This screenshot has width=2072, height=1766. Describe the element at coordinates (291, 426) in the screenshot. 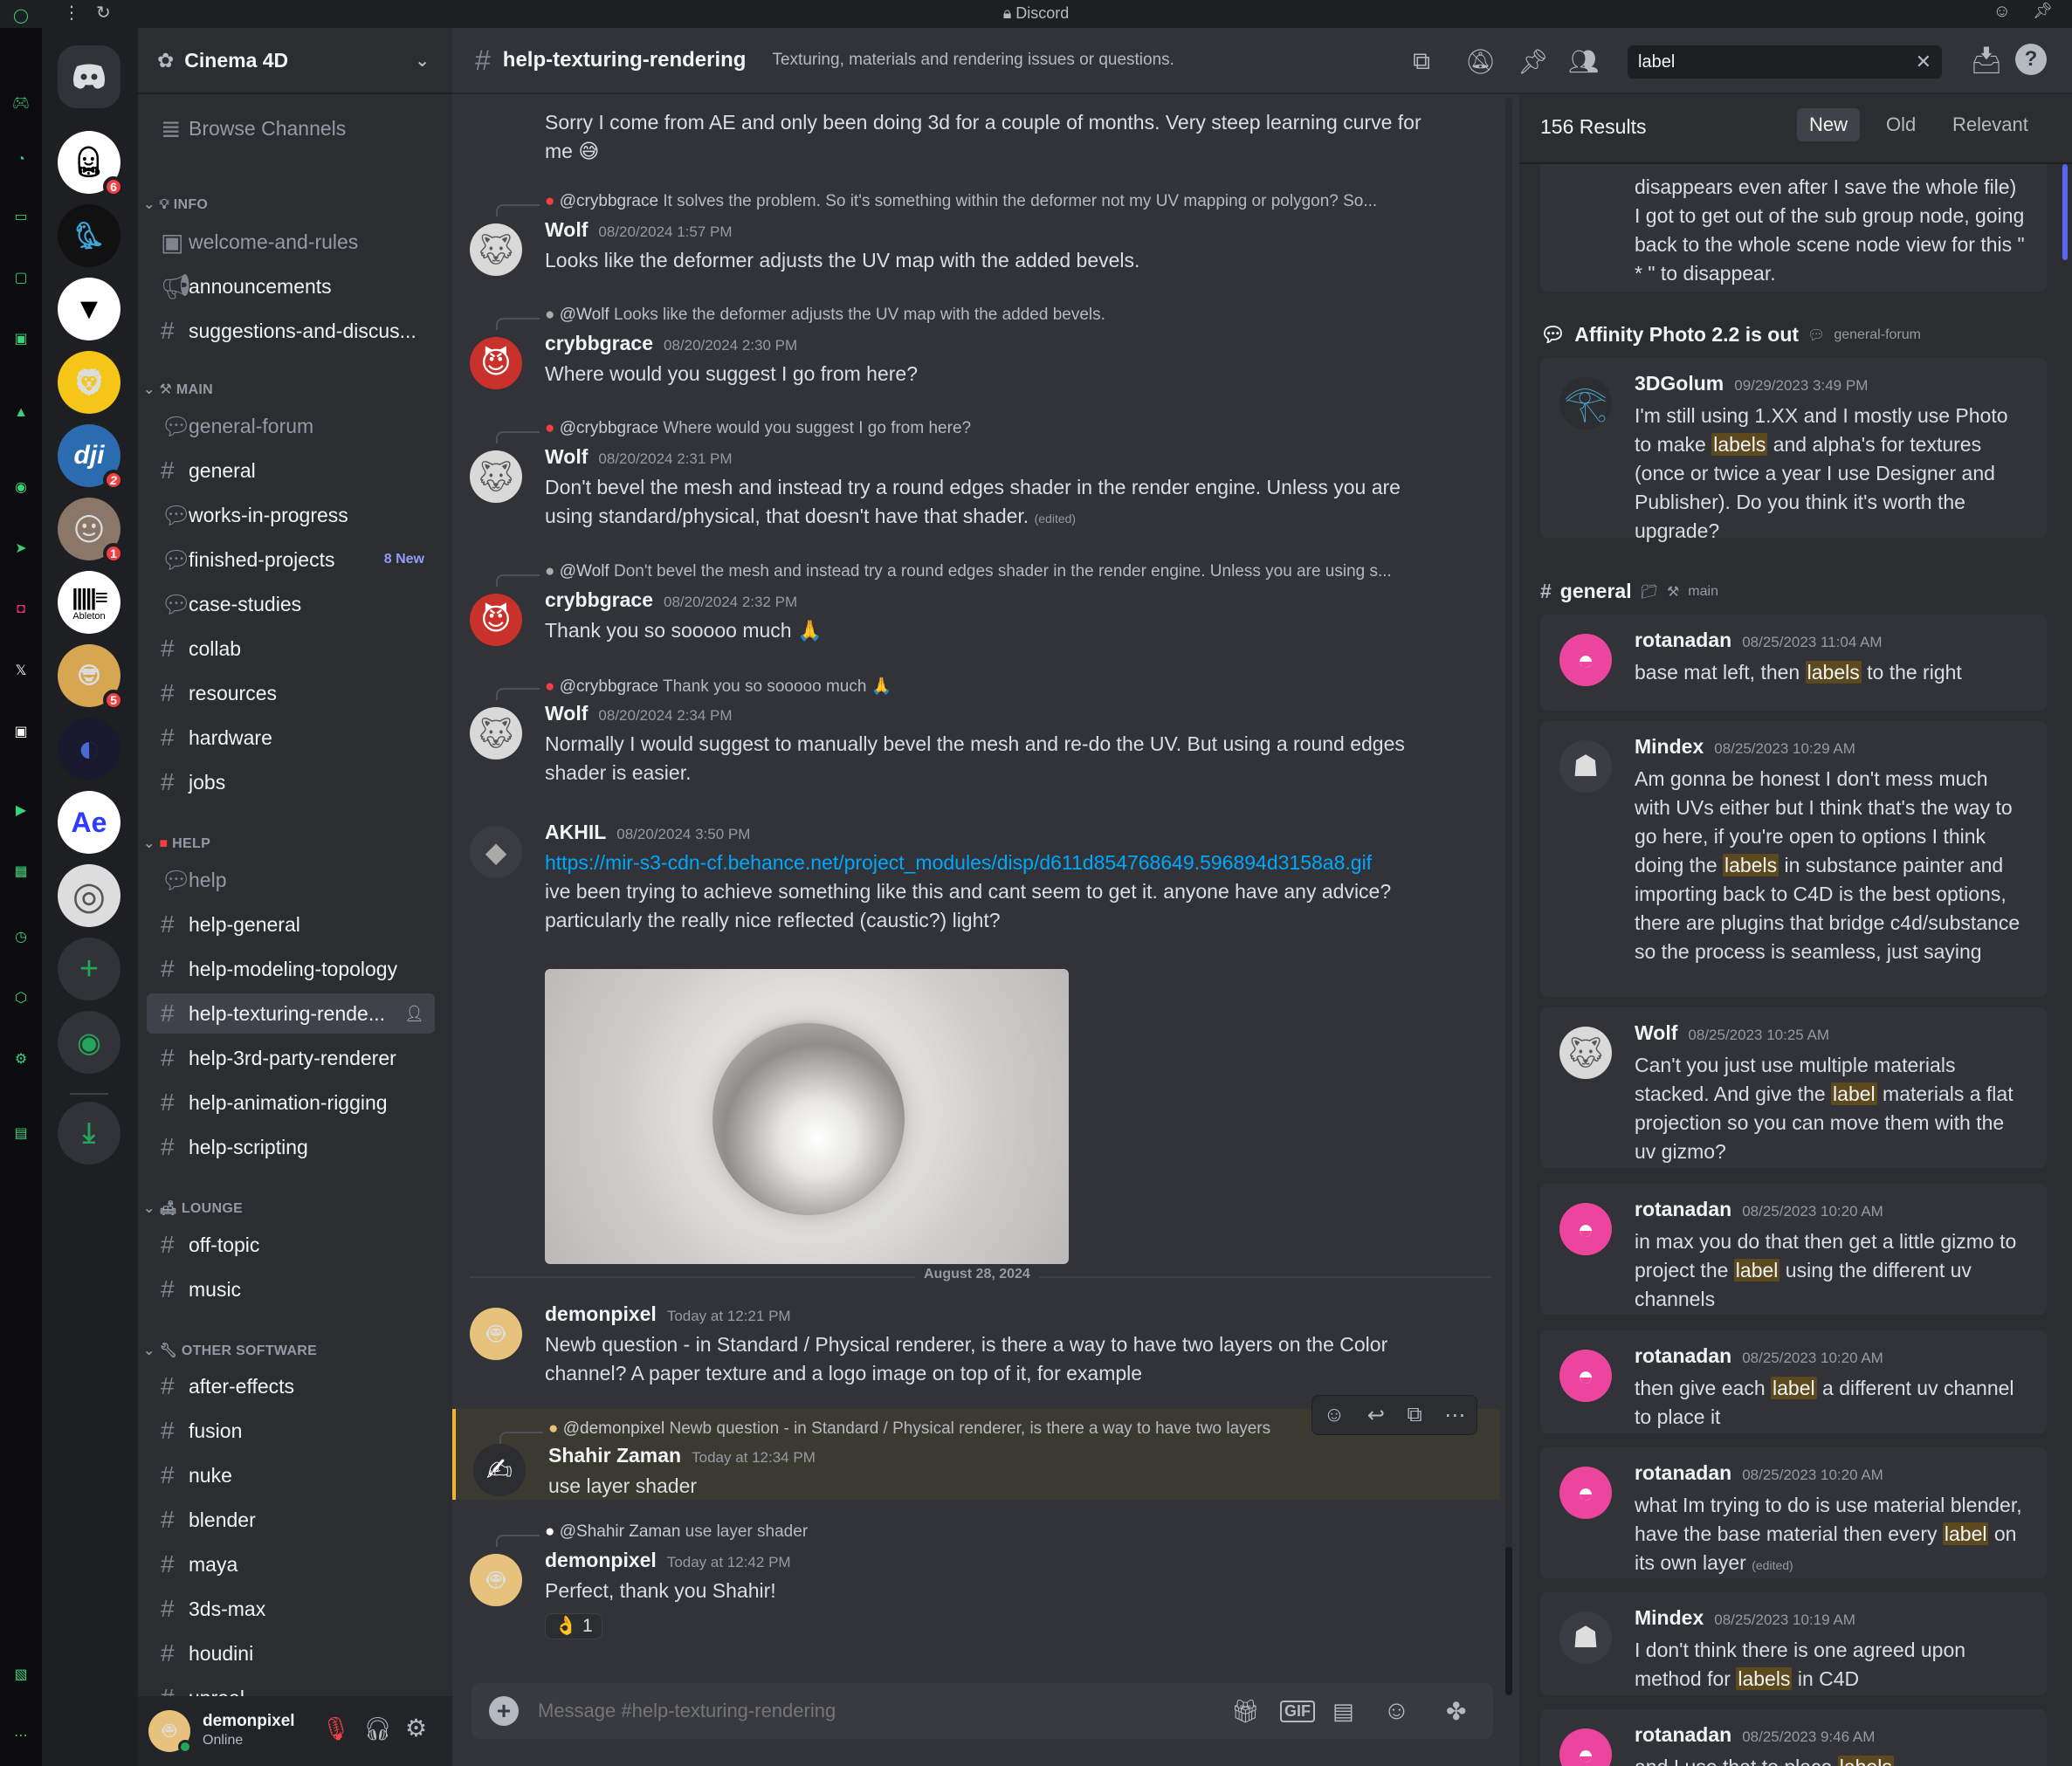

I see `channel-general-forum: 💬︎ general-forum` at that location.